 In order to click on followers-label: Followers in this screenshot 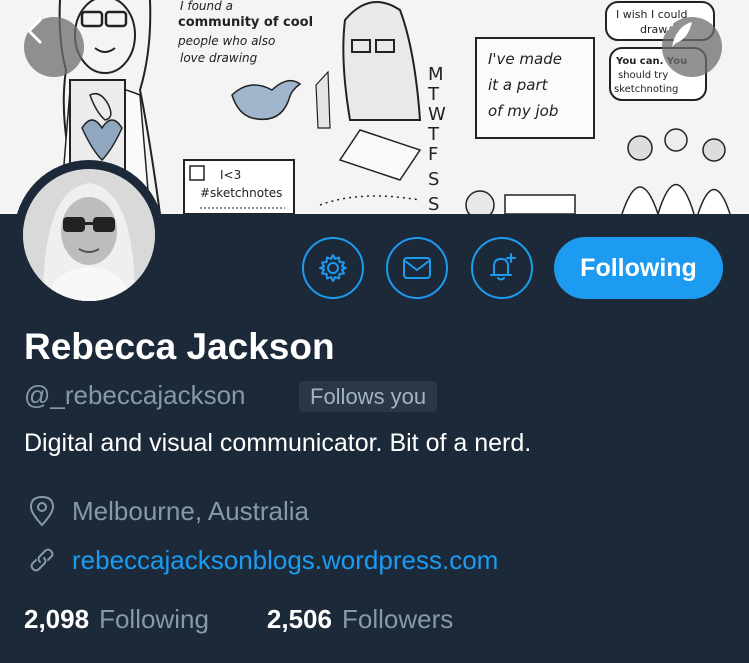, I will do `click(397, 619)`.